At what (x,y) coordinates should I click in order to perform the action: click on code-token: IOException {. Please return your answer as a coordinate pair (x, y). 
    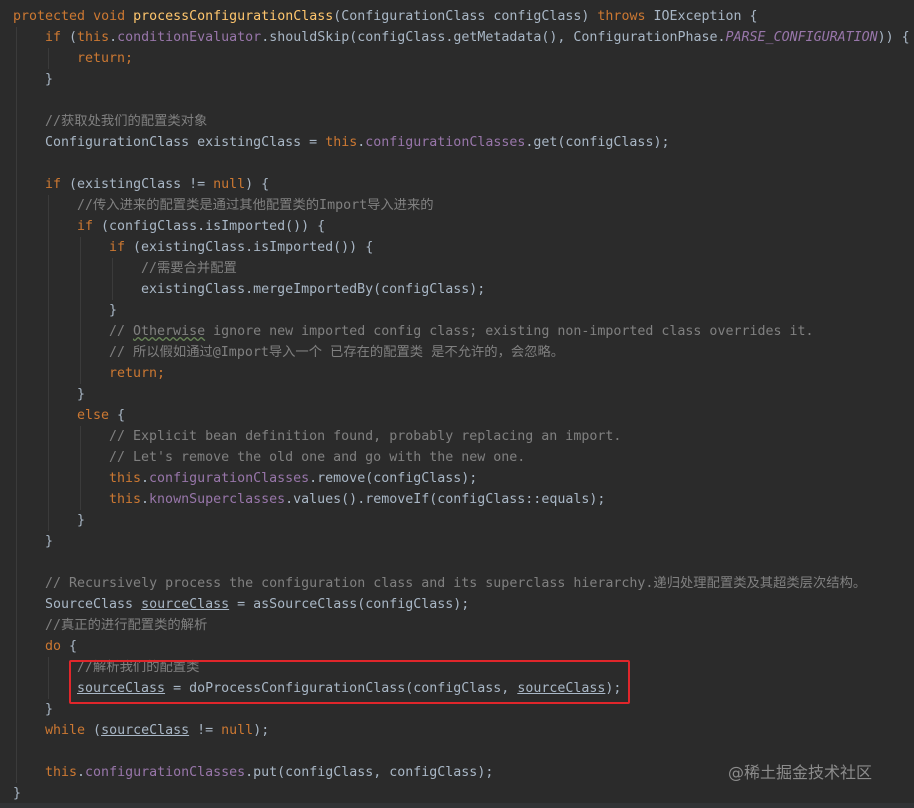
    Looking at the image, I should click on (705, 16).